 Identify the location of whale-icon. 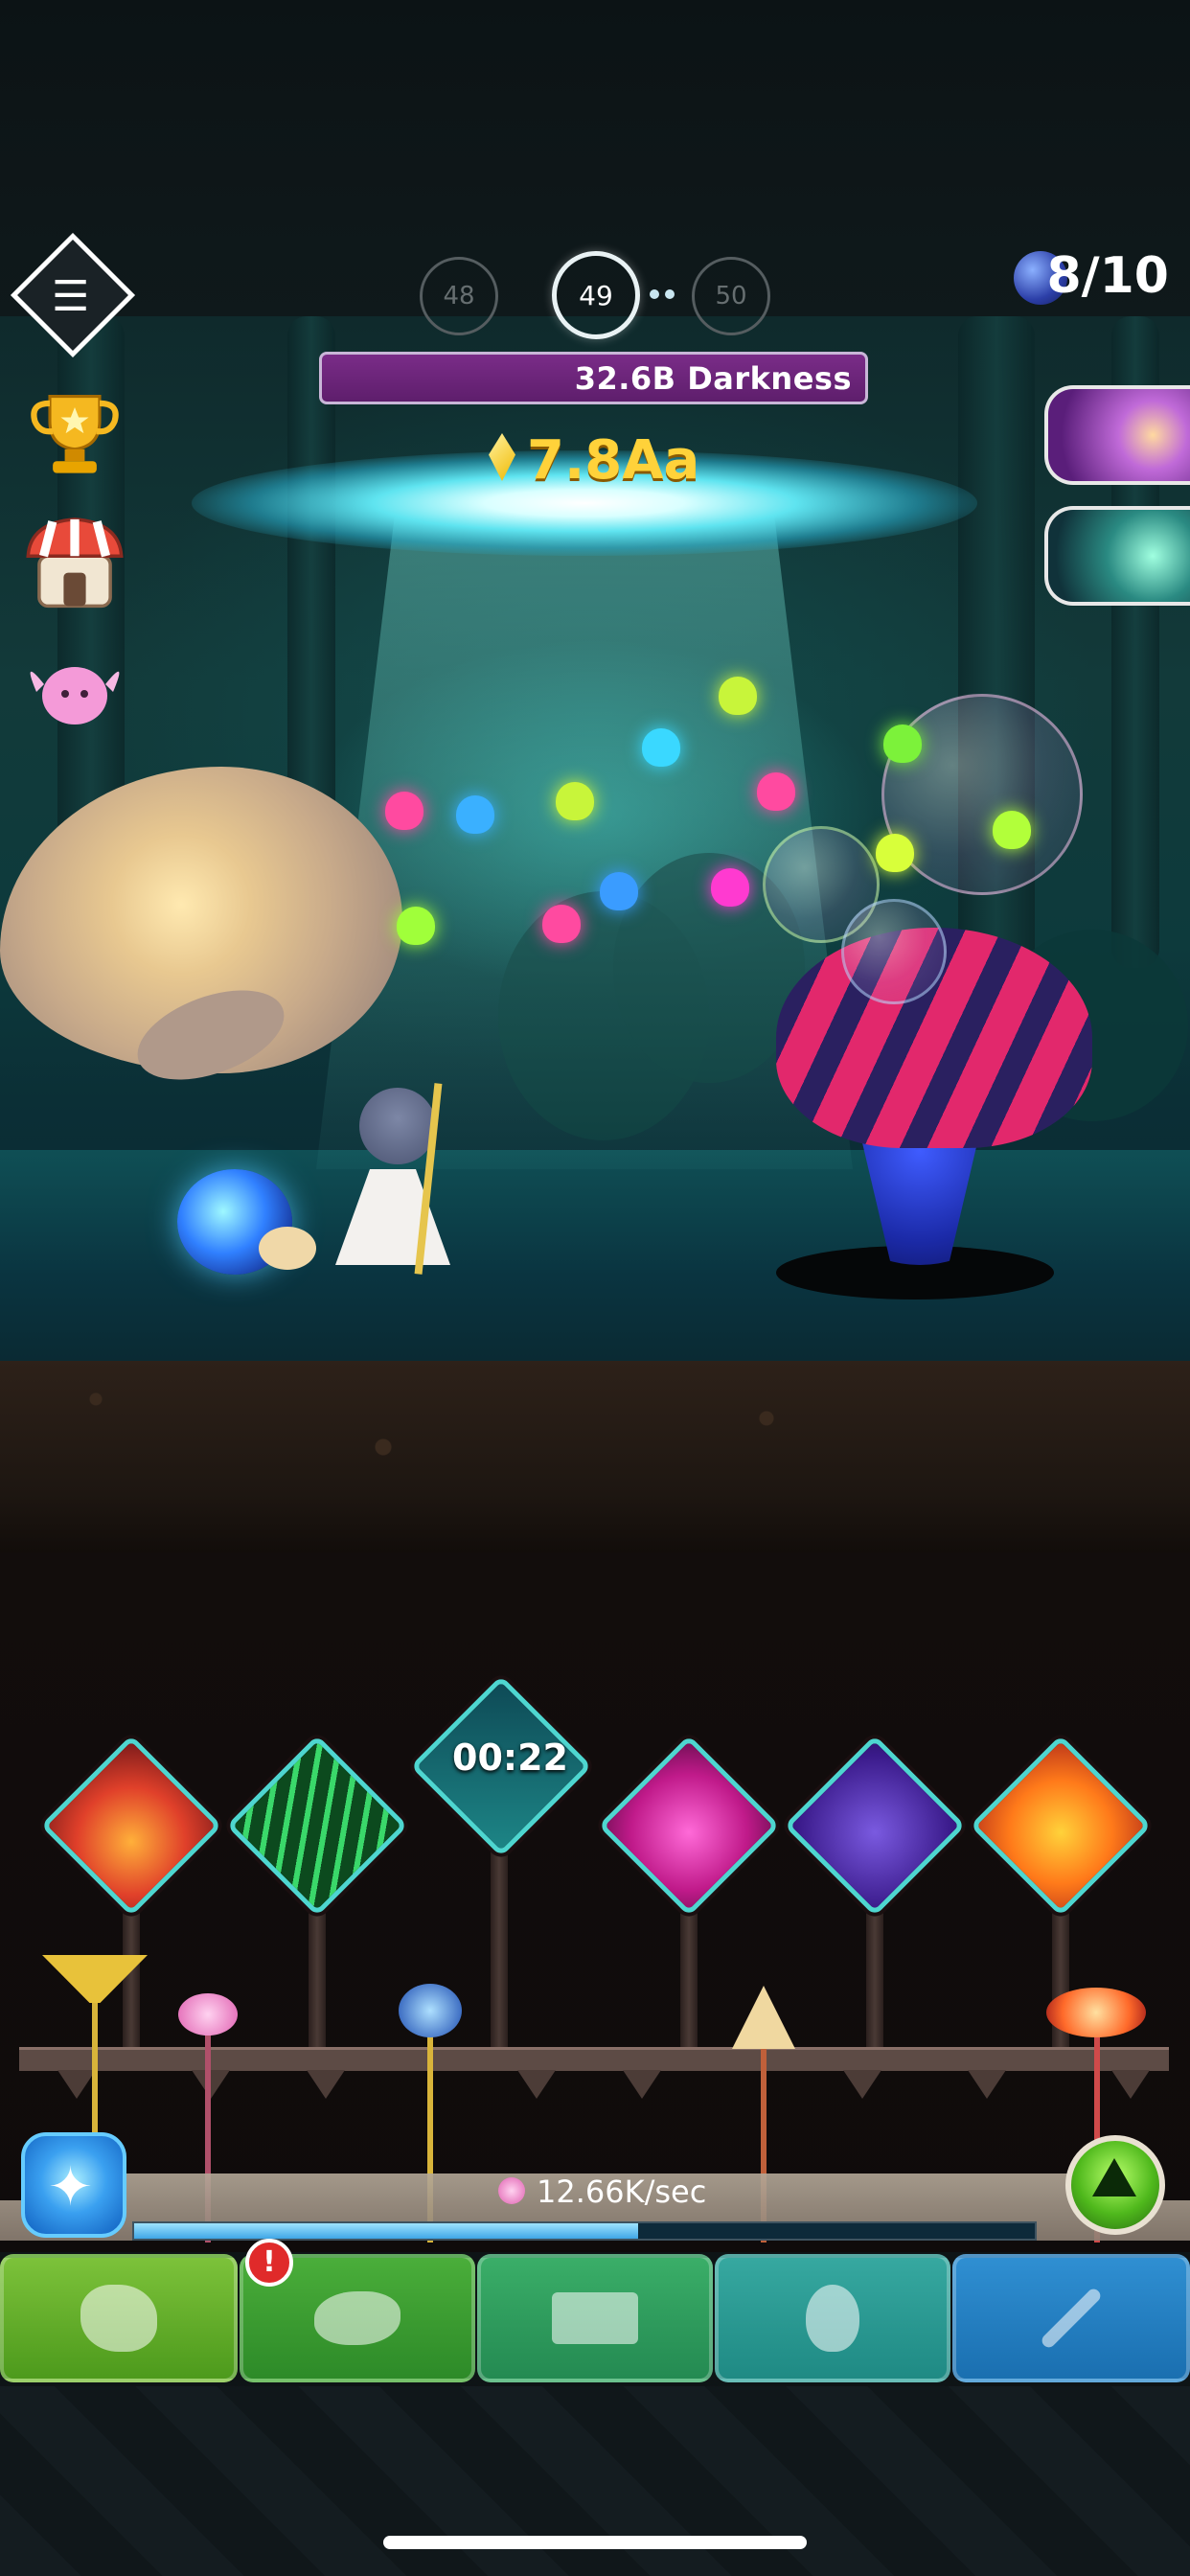
(357, 2318).